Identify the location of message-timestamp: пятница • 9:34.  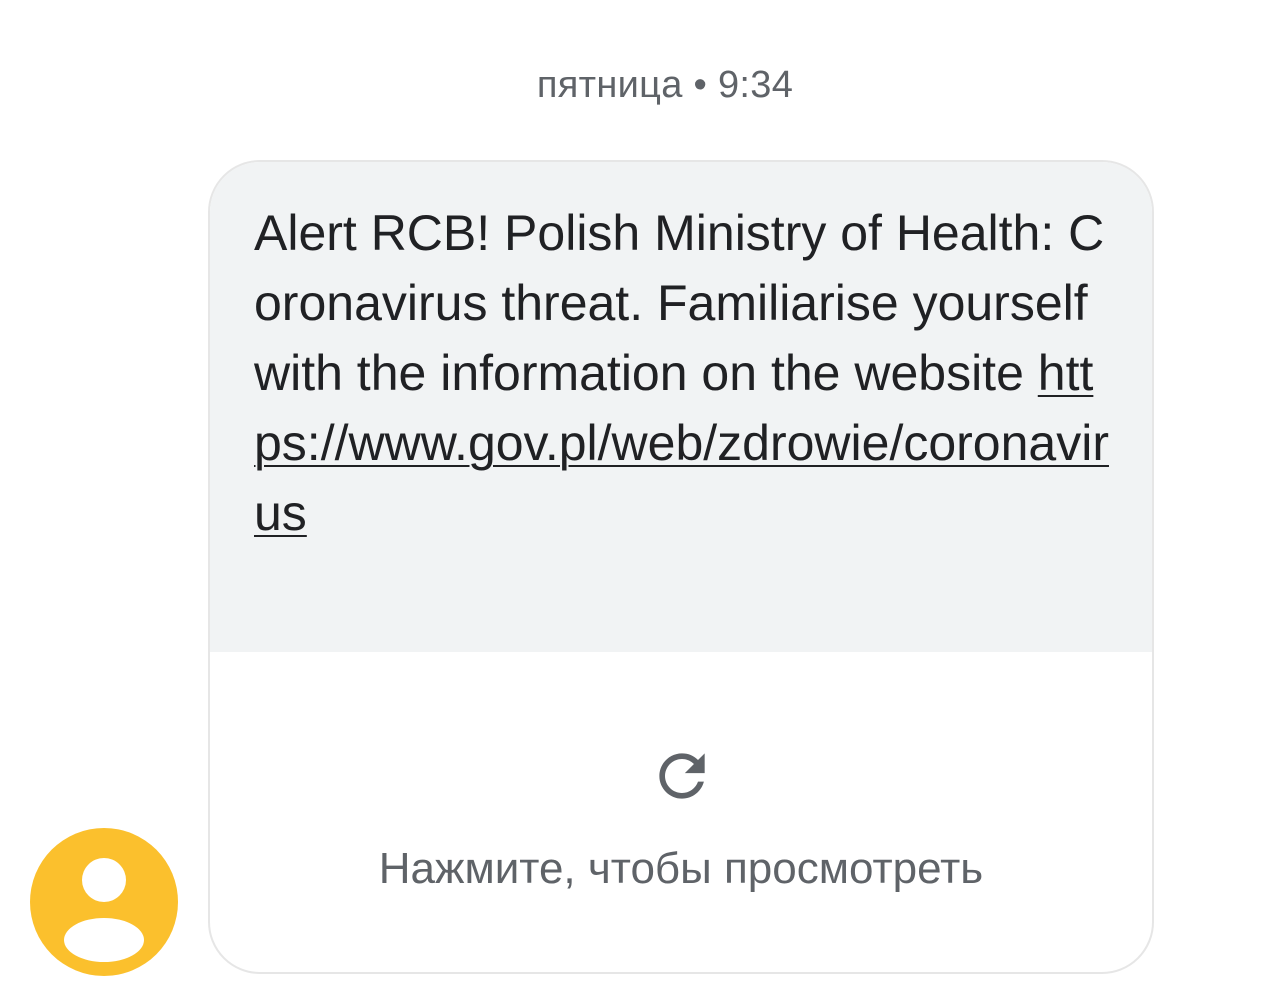
(665, 85).